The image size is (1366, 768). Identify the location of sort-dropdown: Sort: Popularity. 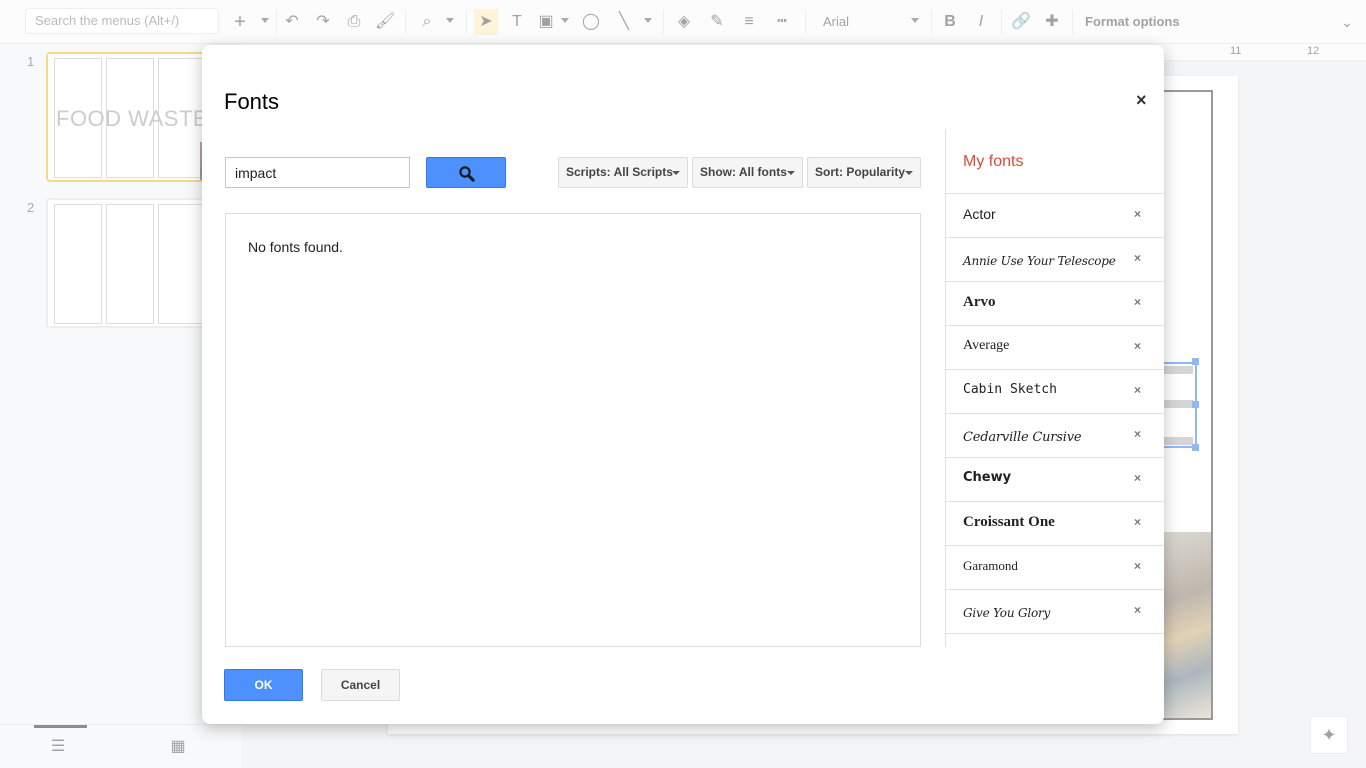
(864, 172).